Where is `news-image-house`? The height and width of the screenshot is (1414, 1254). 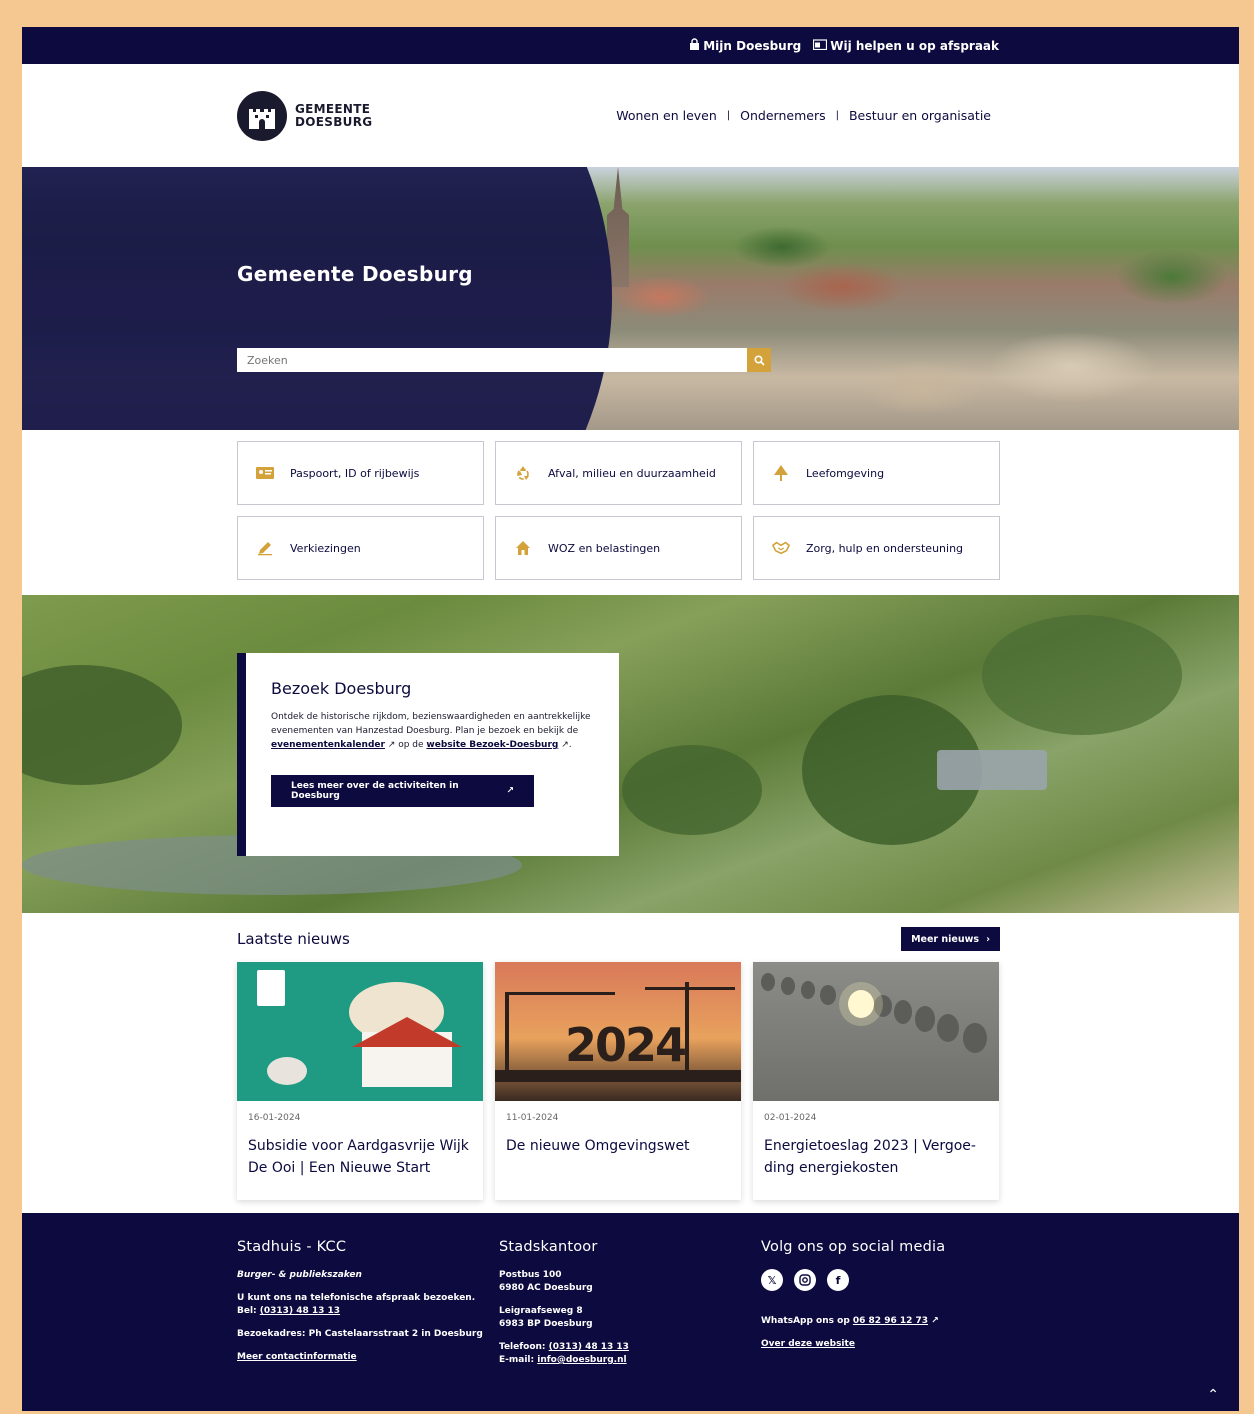 news-image-house is located at coordinates (360, 1031).